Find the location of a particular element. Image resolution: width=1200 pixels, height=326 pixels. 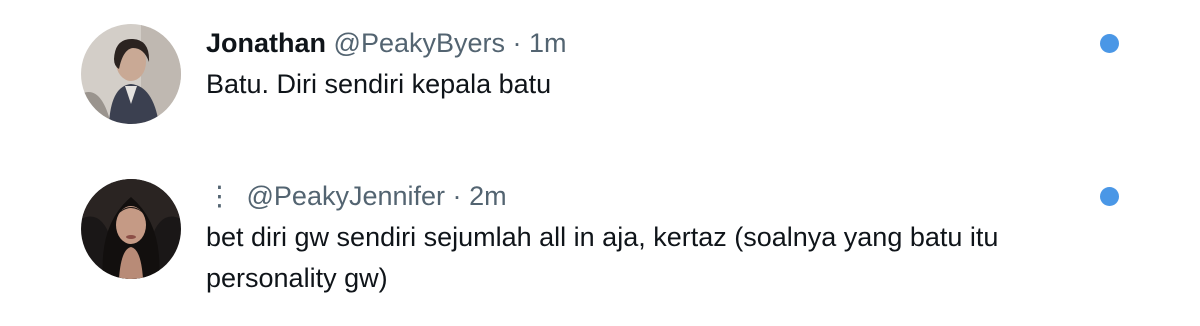

timestamp: 2m is located at coordinates (488, 196).